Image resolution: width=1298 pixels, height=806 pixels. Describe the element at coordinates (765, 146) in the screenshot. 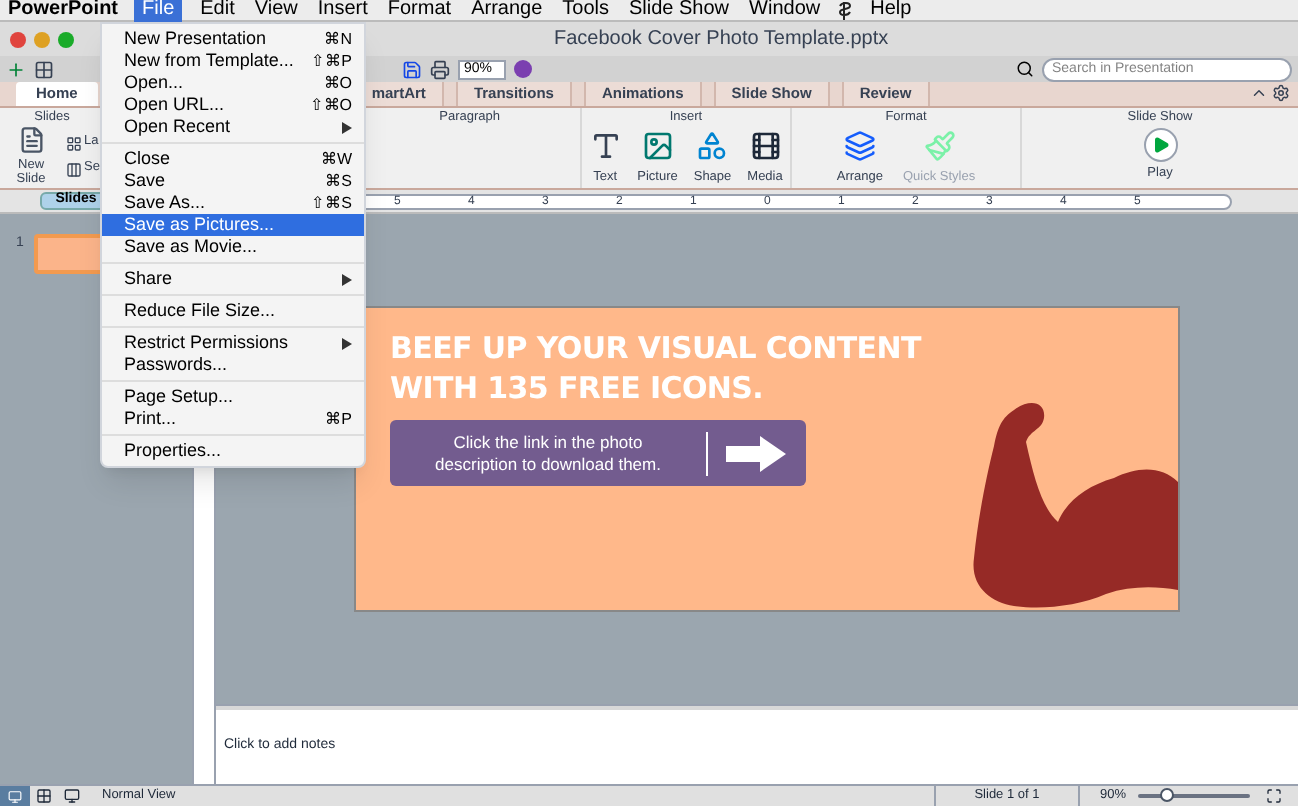

I see `film-icon` at that location.